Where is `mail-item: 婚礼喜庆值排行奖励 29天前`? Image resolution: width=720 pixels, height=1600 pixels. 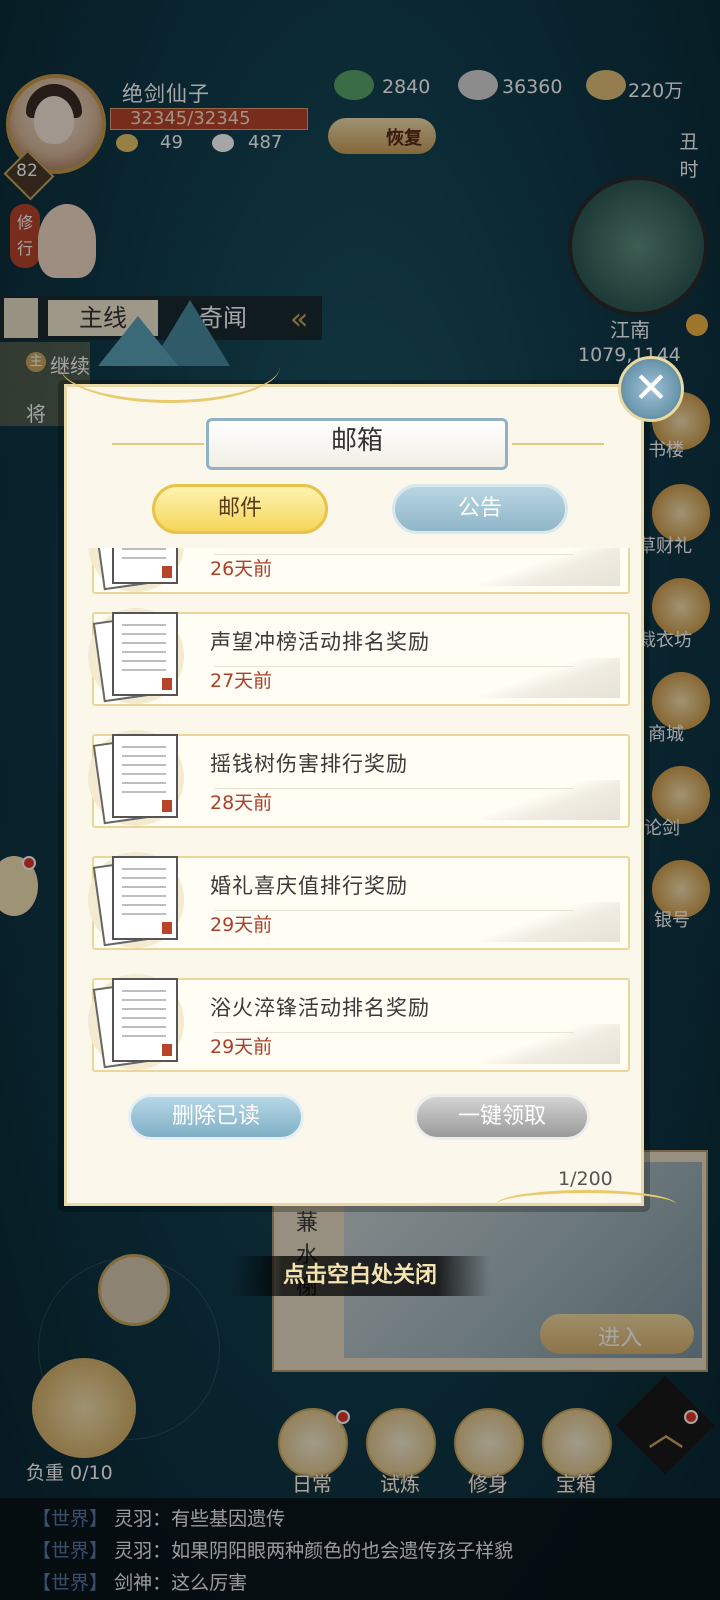 mail-item: 婚礼喜庆值排行奖励 29天前 is located at coordinates (357, 900).